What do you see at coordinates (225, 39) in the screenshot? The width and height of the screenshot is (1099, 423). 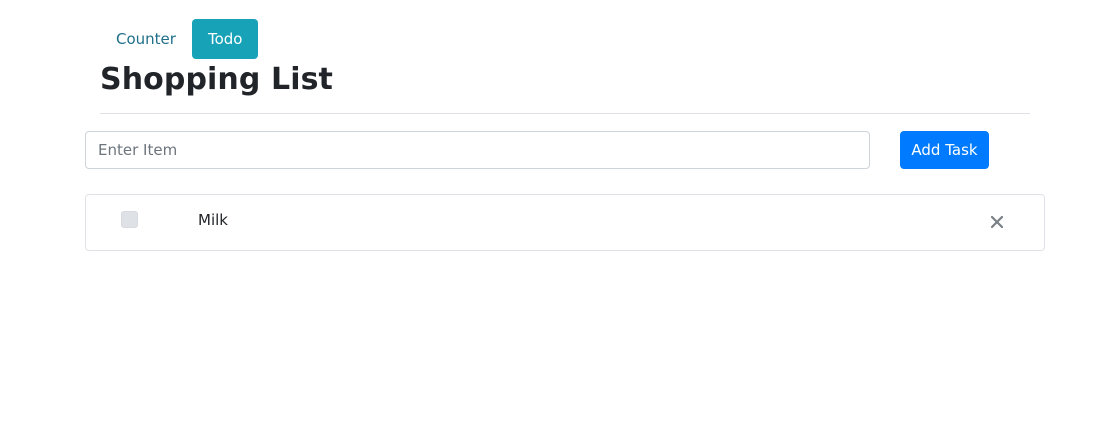 I see `tab-todo: Todo` at bounding box center [225, 39].